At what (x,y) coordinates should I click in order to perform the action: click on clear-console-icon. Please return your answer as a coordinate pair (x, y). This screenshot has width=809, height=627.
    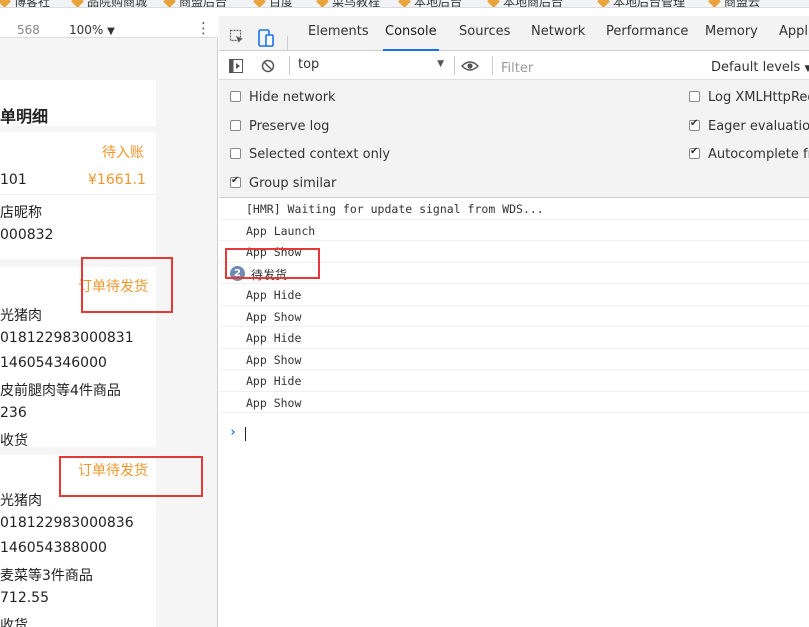
    Looking at the image, I should click on (268, 67).